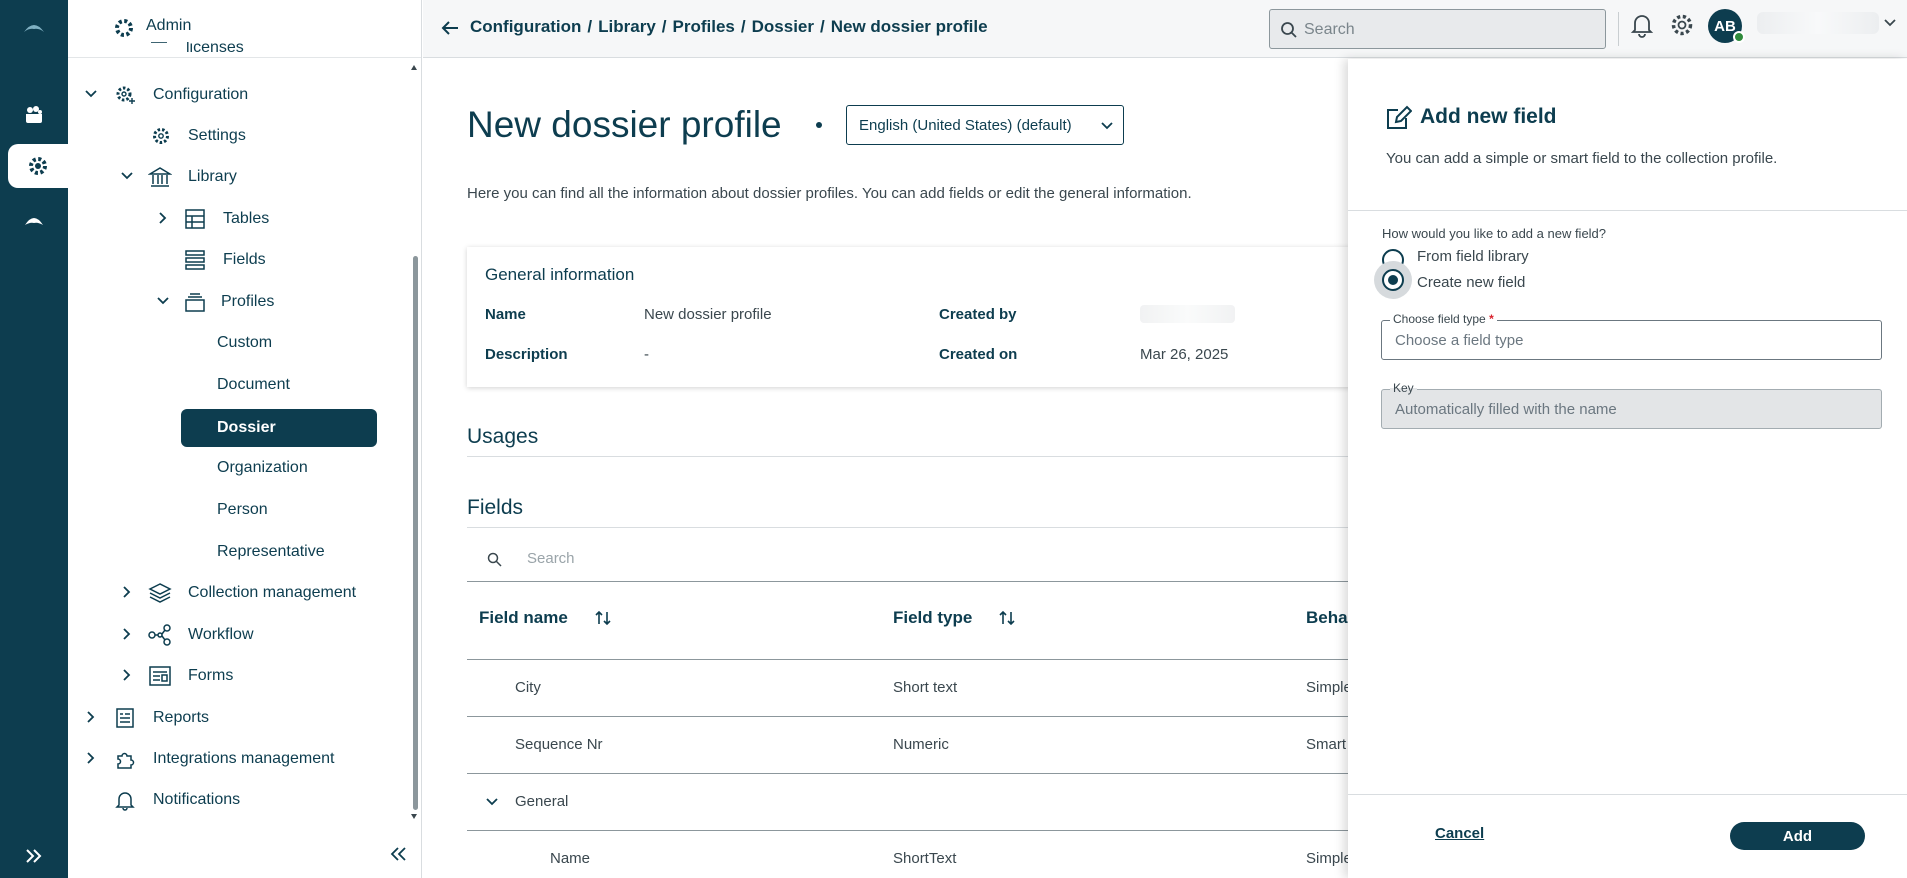 The width and height of the screenshot is (1907, 878). Describe the element at coordinates (1797, 836) in the screenshot. I see `add-button: Add` at that location.